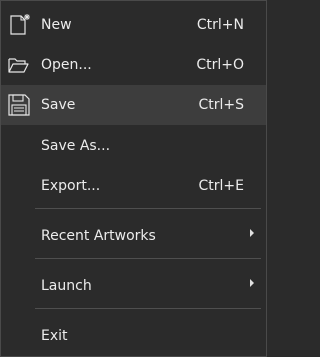 The height and width of the screenshot is (357, 320). What do you see at coordinates (19, 105) in the screenshot?
I see `floppy-disk-icon` at bounding box center [19, 105].